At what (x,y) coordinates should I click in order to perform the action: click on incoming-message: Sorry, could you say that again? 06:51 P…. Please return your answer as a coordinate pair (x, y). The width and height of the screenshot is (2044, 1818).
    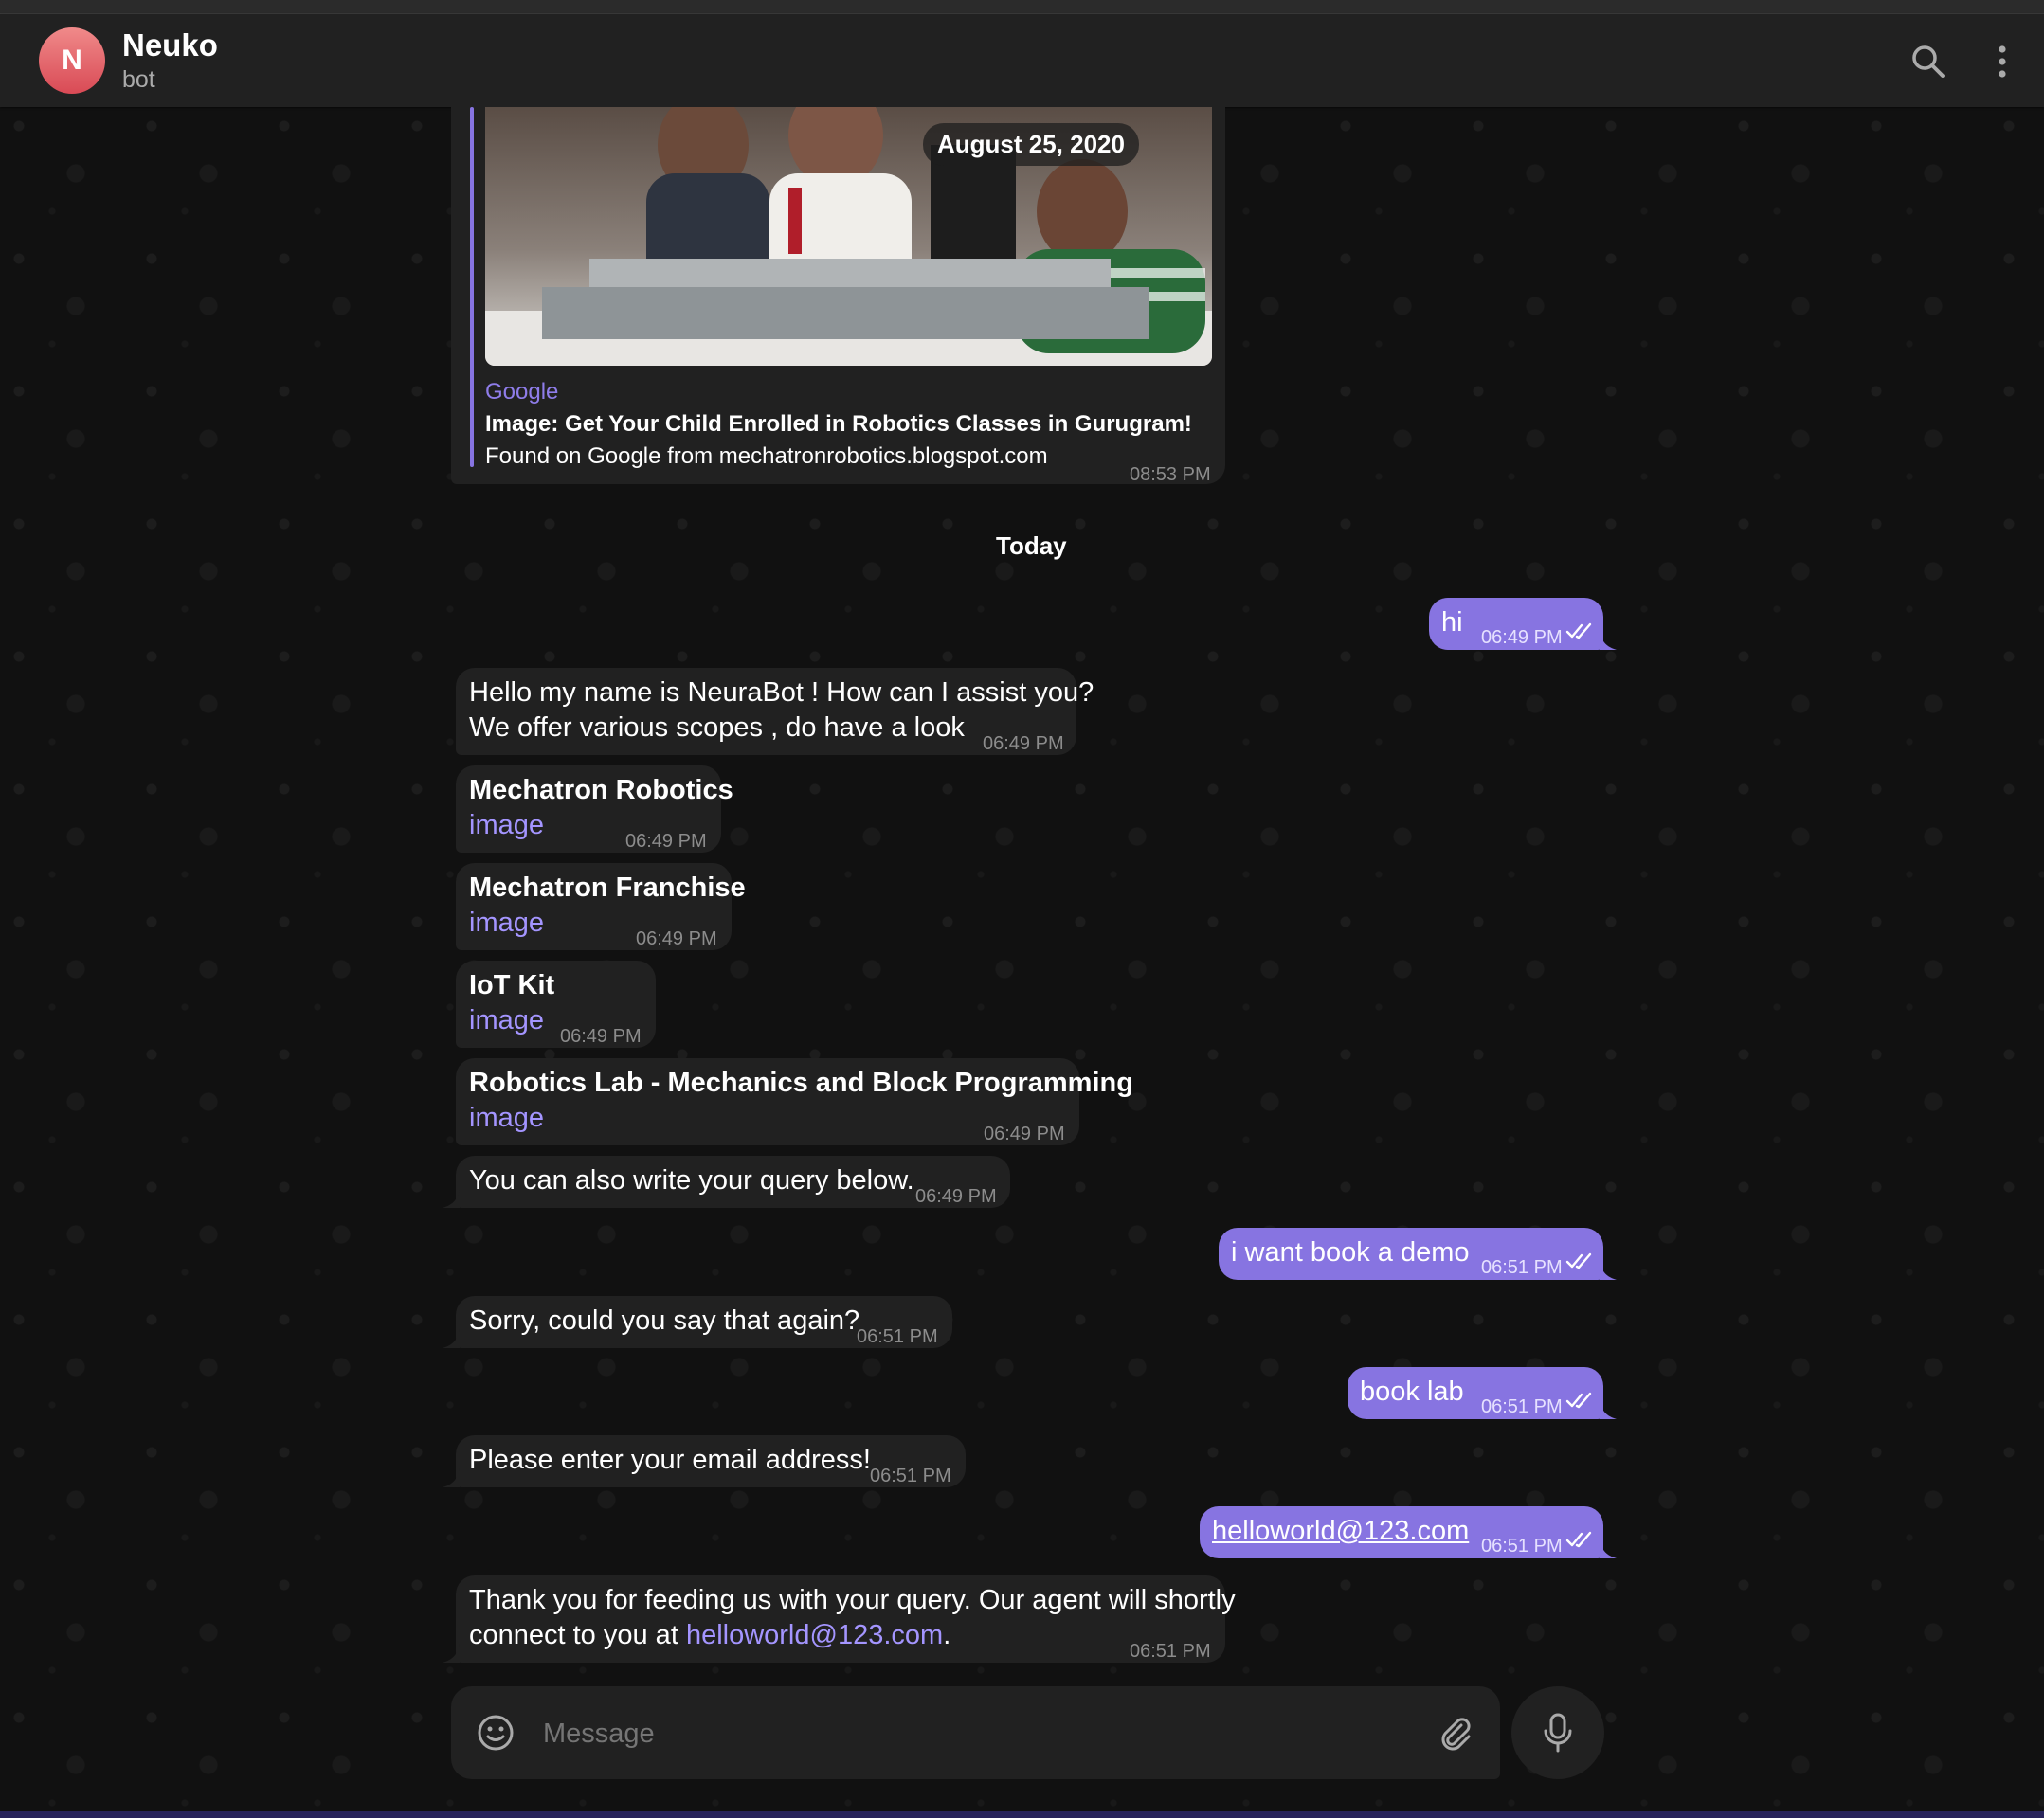
    Looking at the image, I should click on (704, 1322).